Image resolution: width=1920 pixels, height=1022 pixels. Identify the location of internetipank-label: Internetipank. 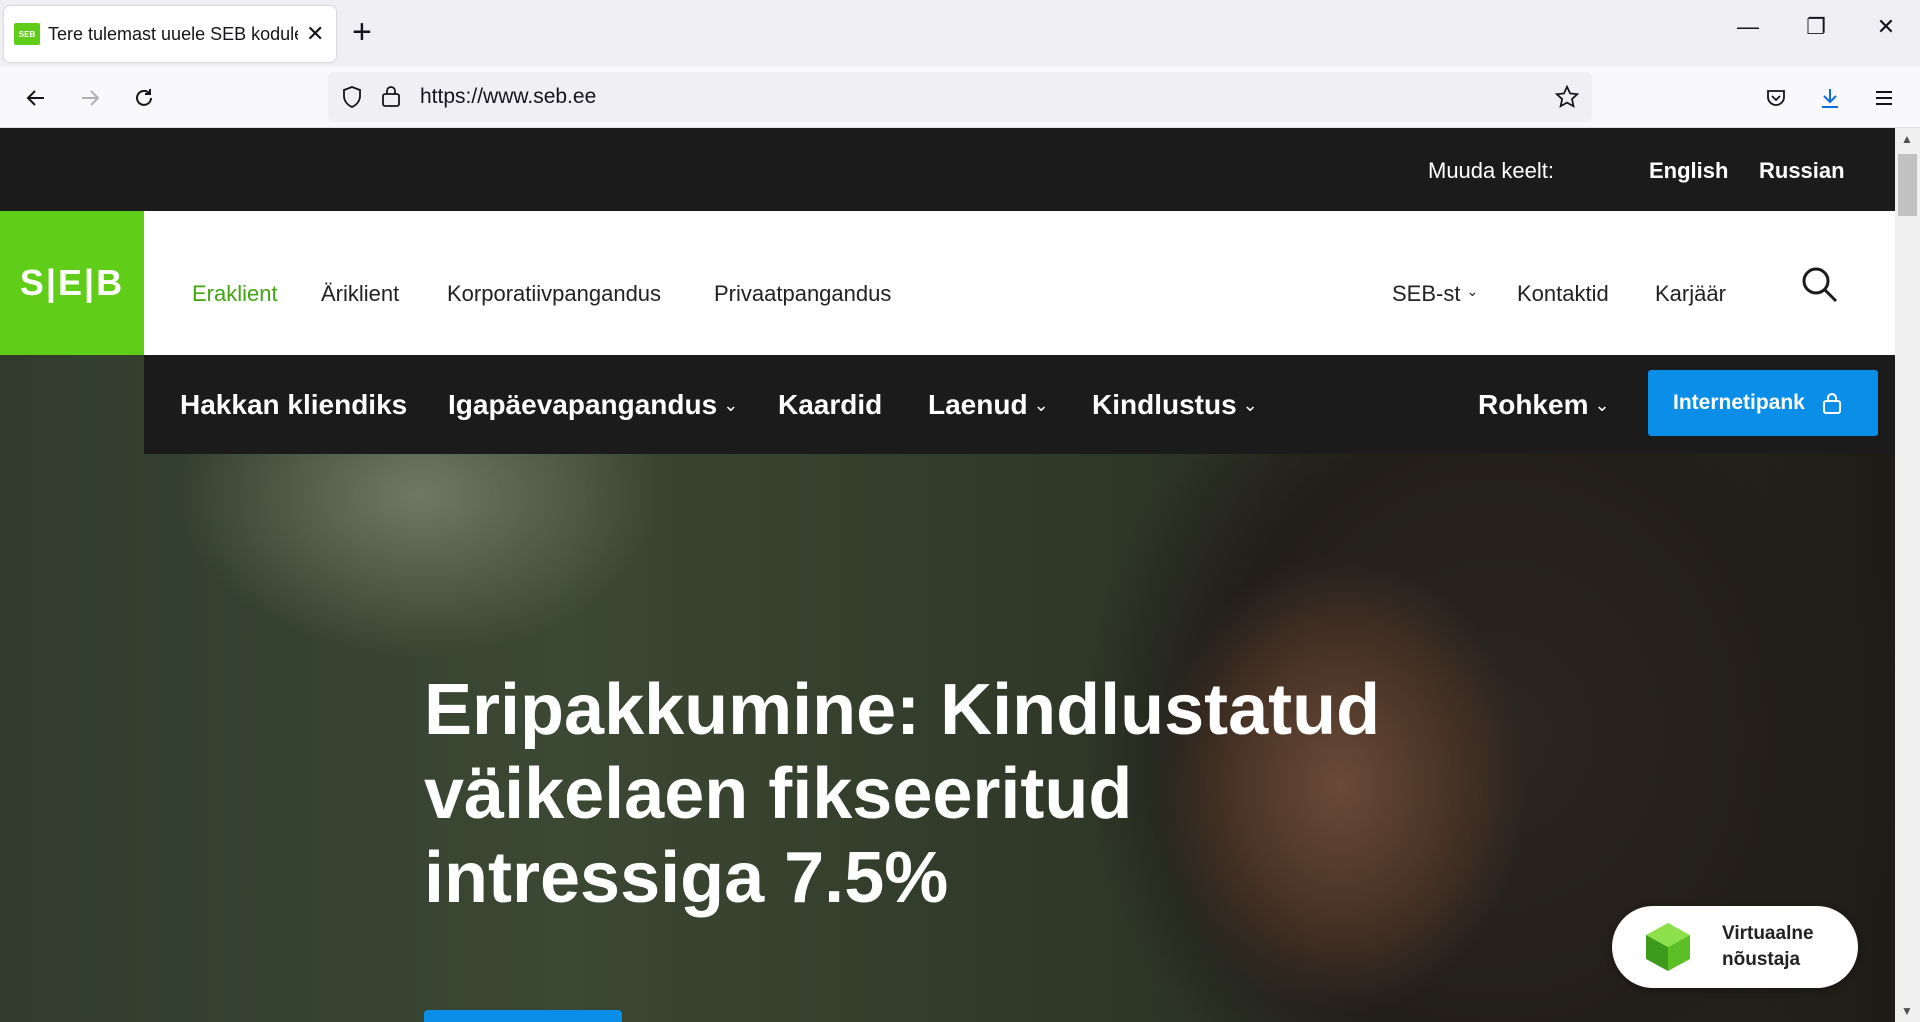
(1739, 402).